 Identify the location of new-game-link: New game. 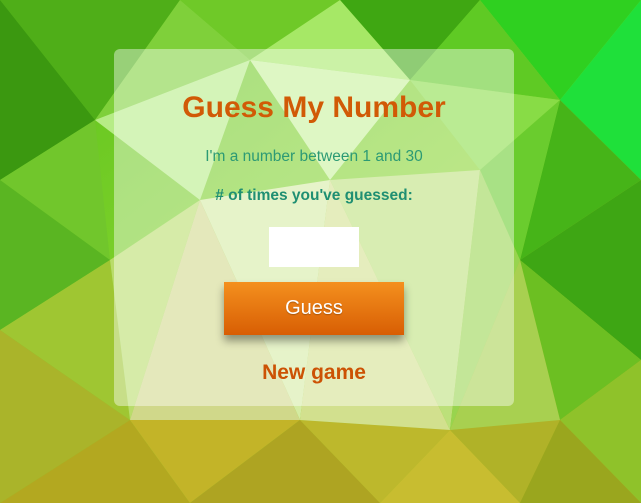
(314, 373).